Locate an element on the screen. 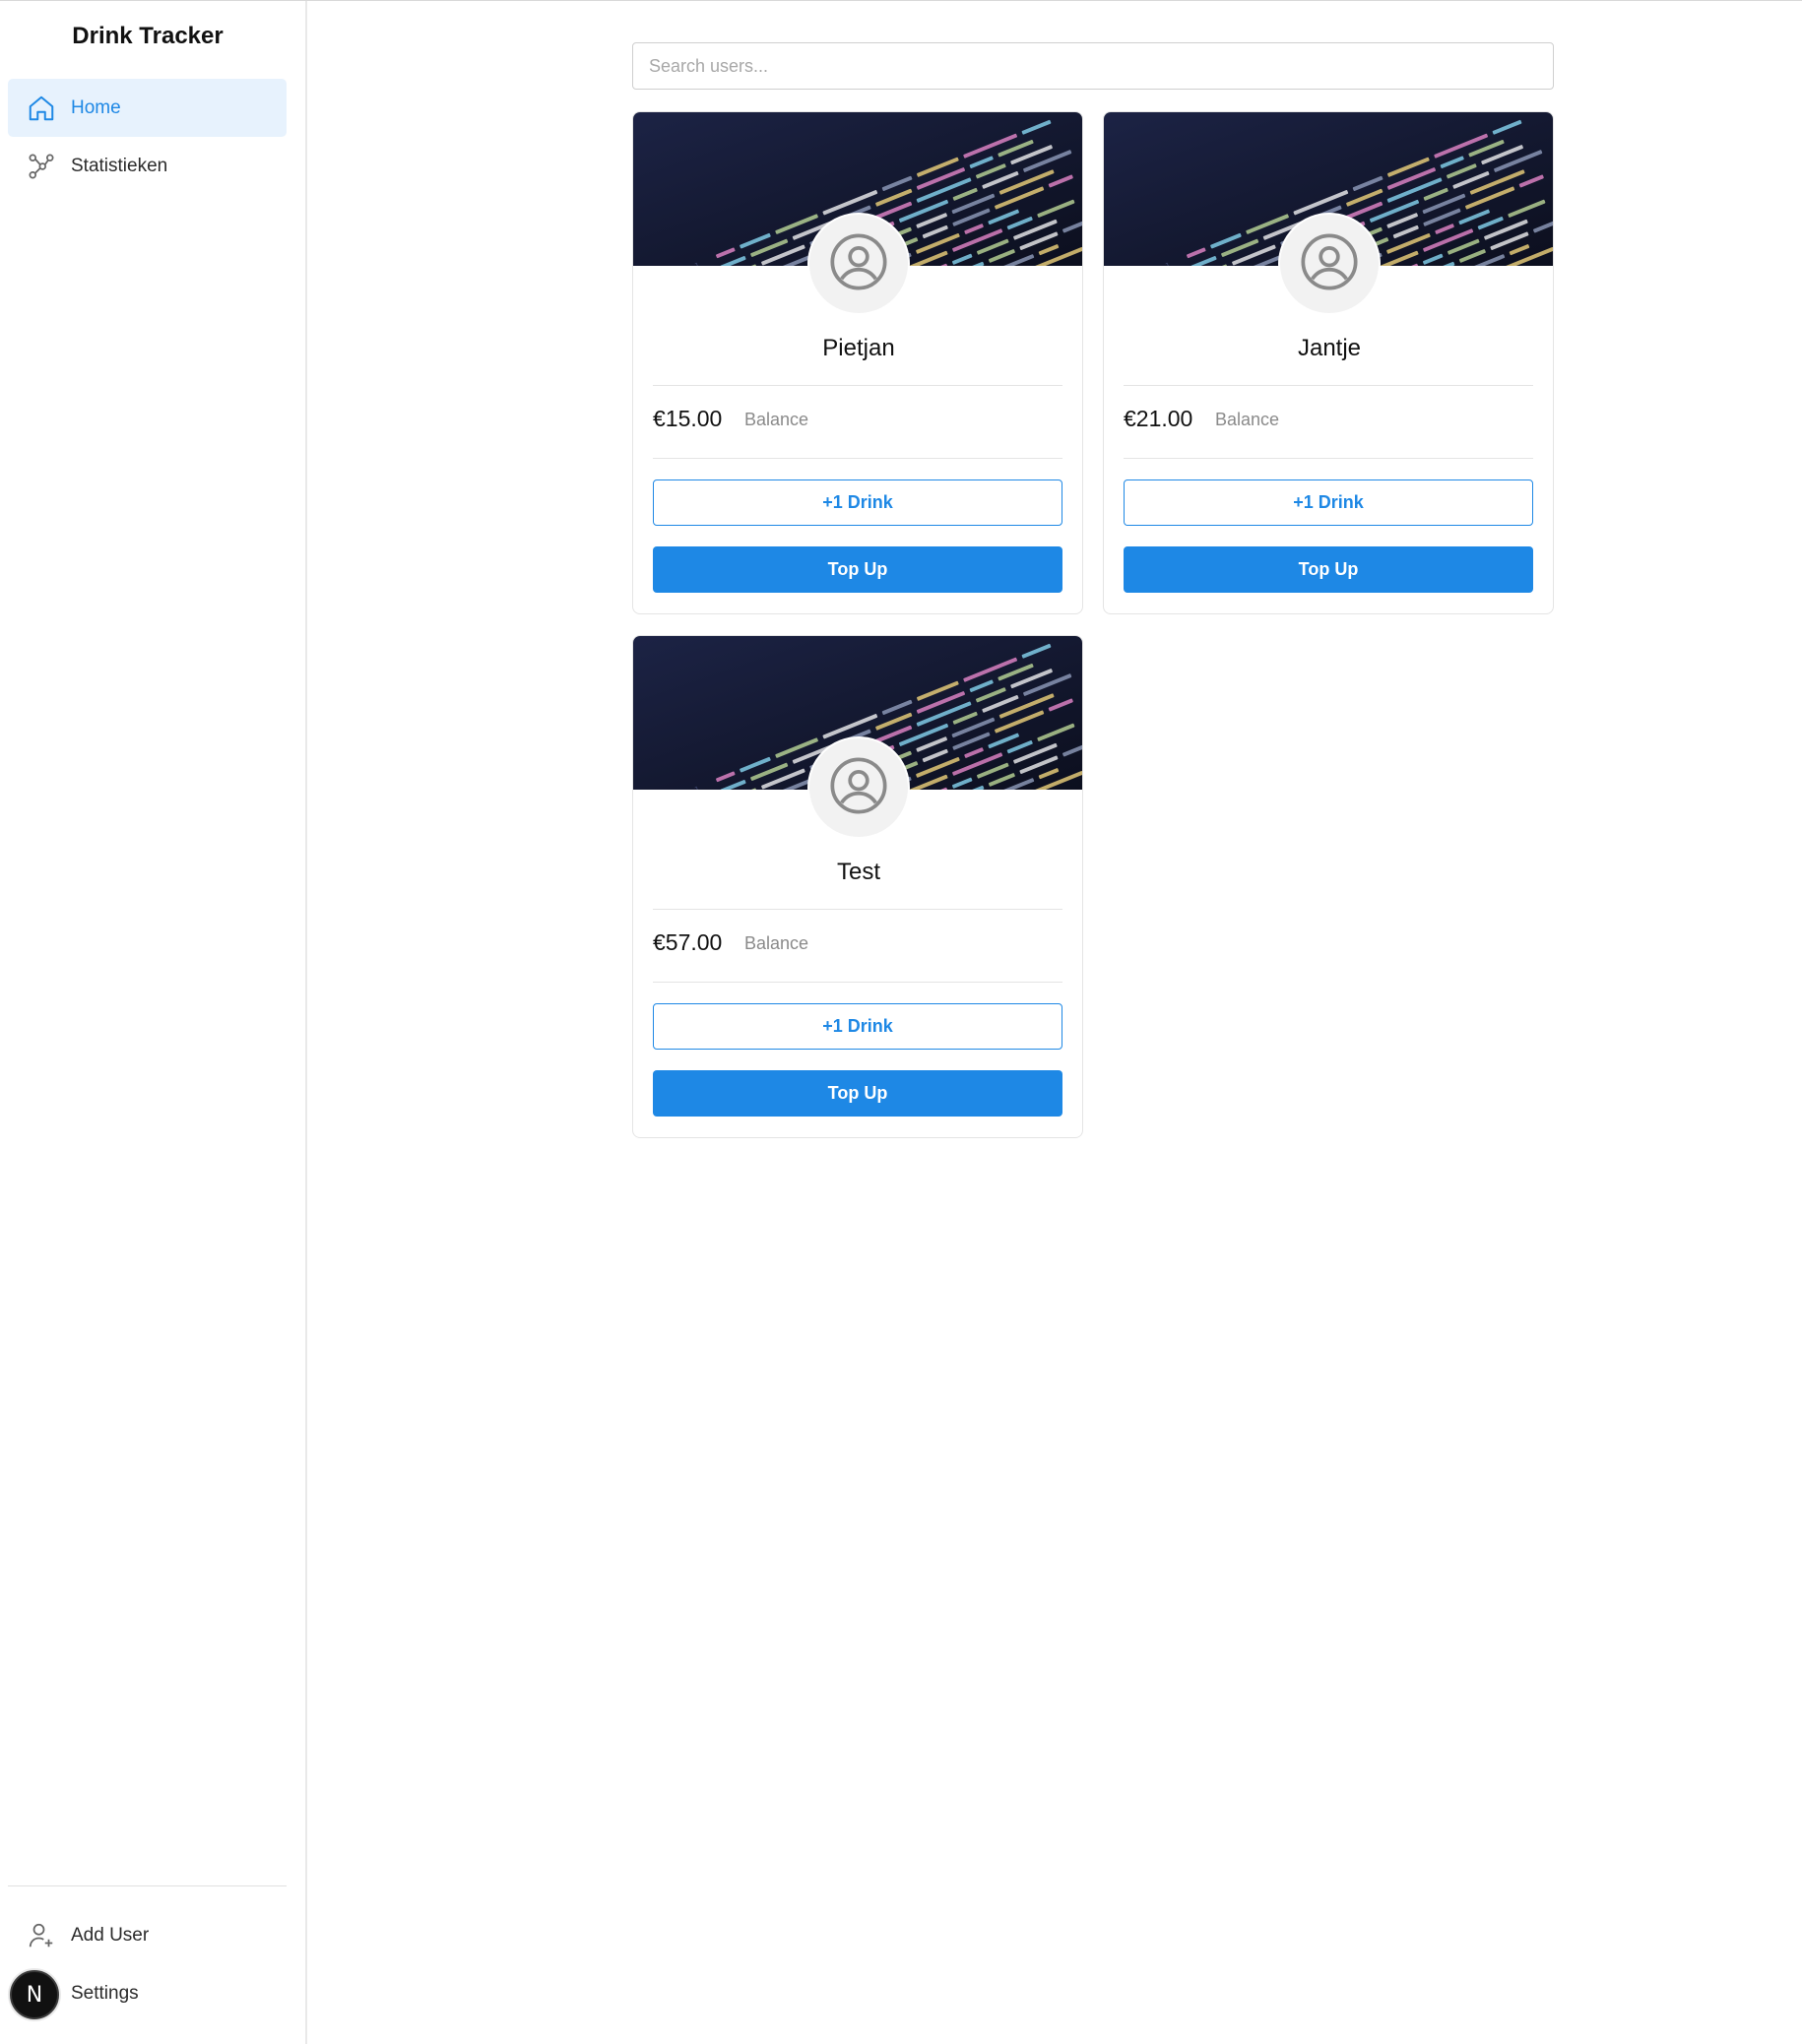  sidebar-item-label: Home is located at coordinates (96, 107).